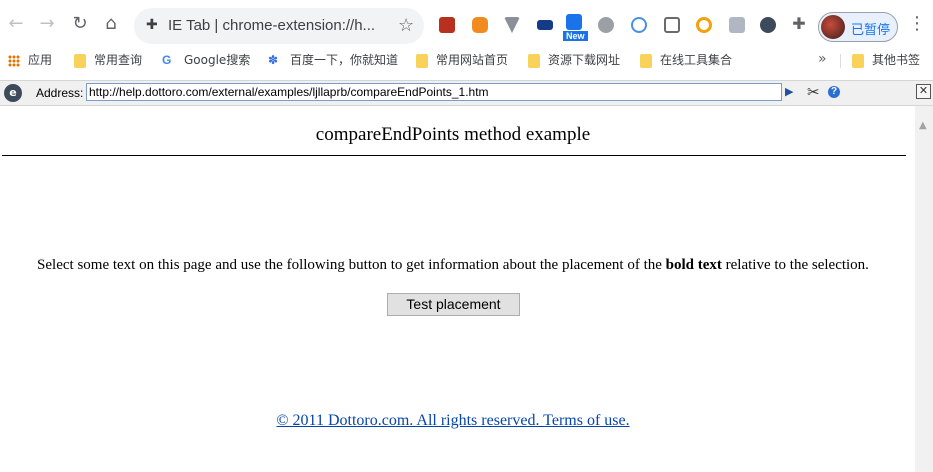 This screenshot has height=472, width=933. Describe the element at coordinates (574, 60) in the screenshot. I see `bookmark-folder-downloads: 资源下载网址` at that location.